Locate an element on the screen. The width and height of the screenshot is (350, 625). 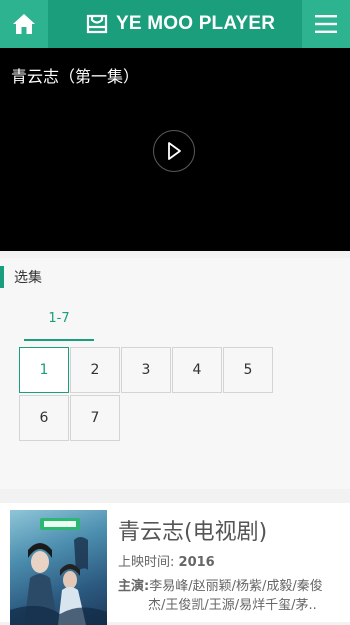
hamburger-menu-icon is located at coordinates (326, 24).